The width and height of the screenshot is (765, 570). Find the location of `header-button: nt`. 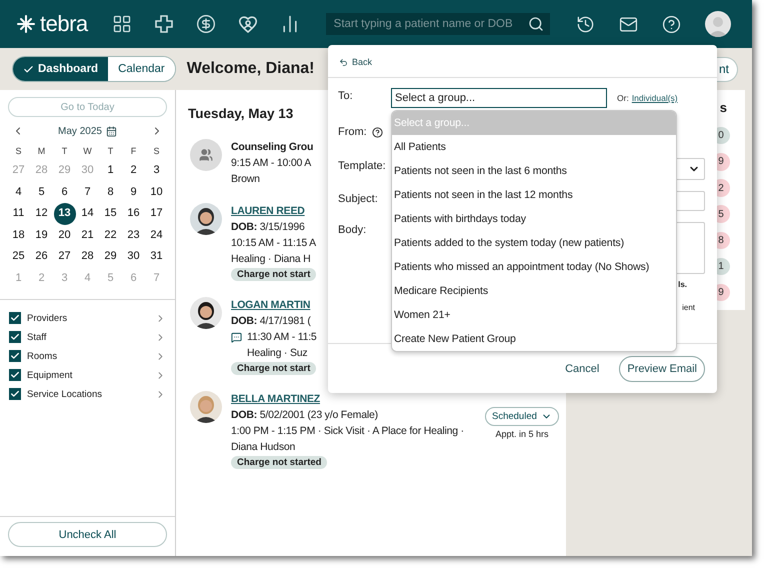

header-button: nt is located at coordinates (727, 69).